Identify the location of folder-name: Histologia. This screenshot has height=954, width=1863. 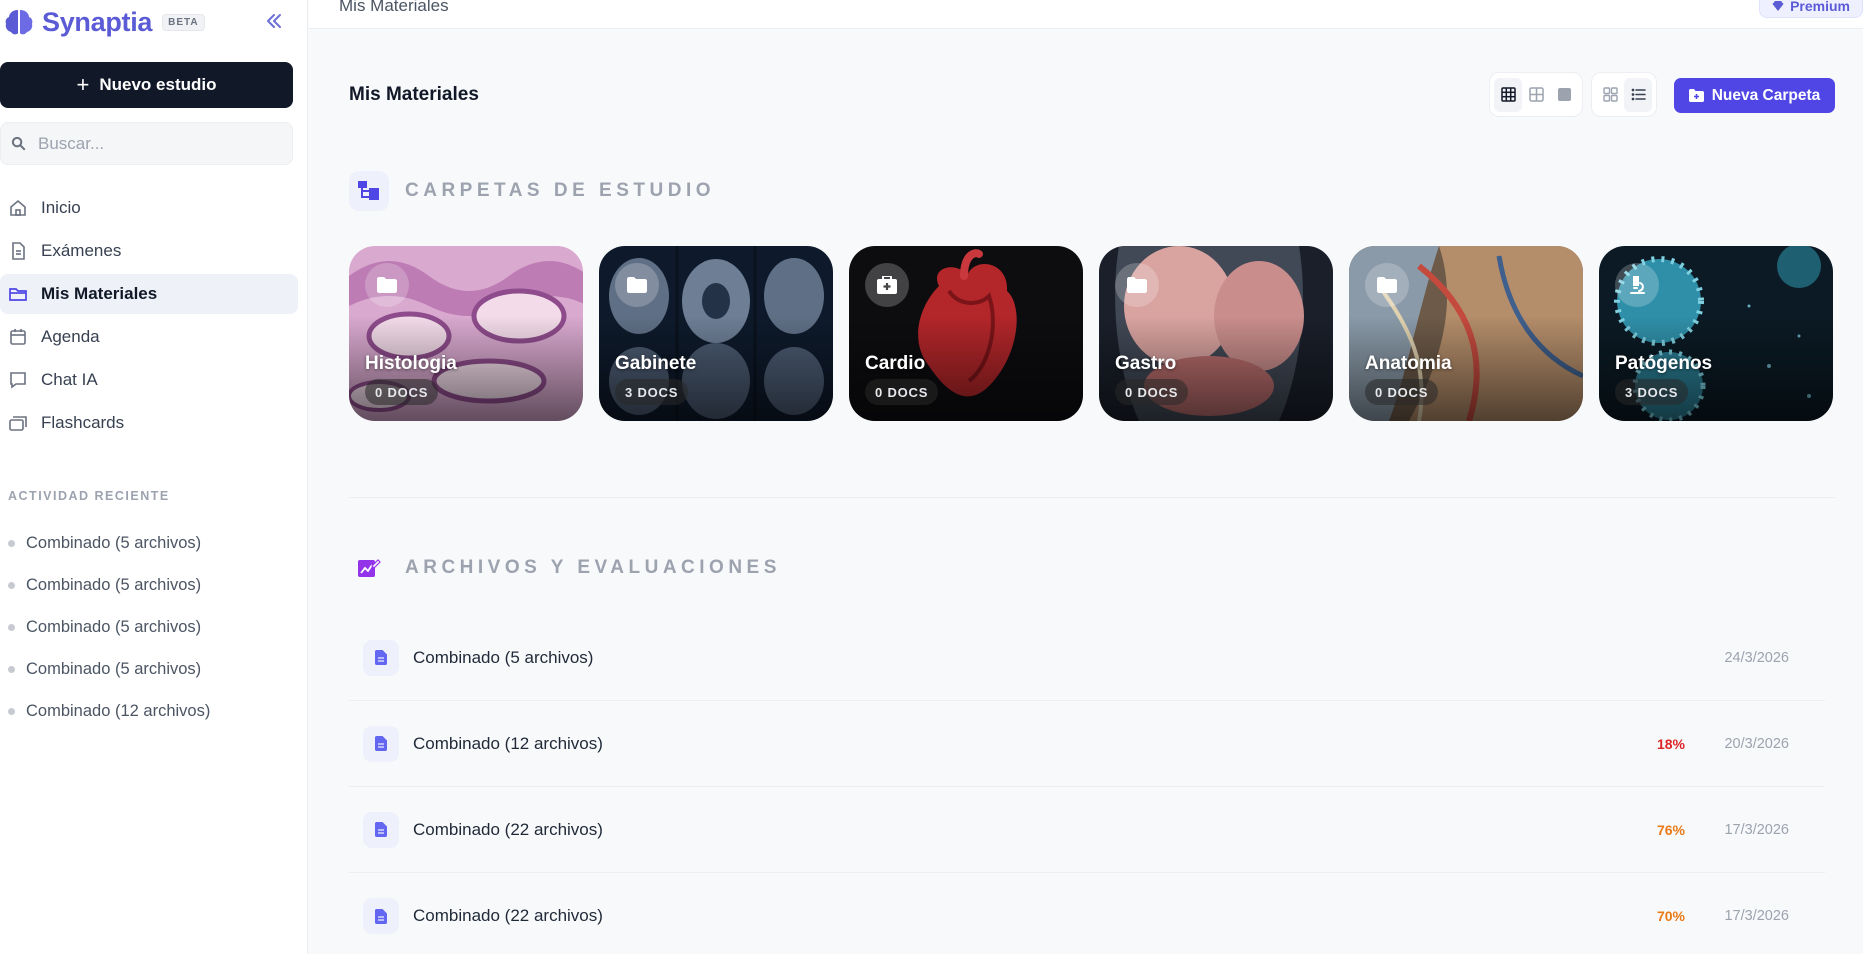
(411, 363).